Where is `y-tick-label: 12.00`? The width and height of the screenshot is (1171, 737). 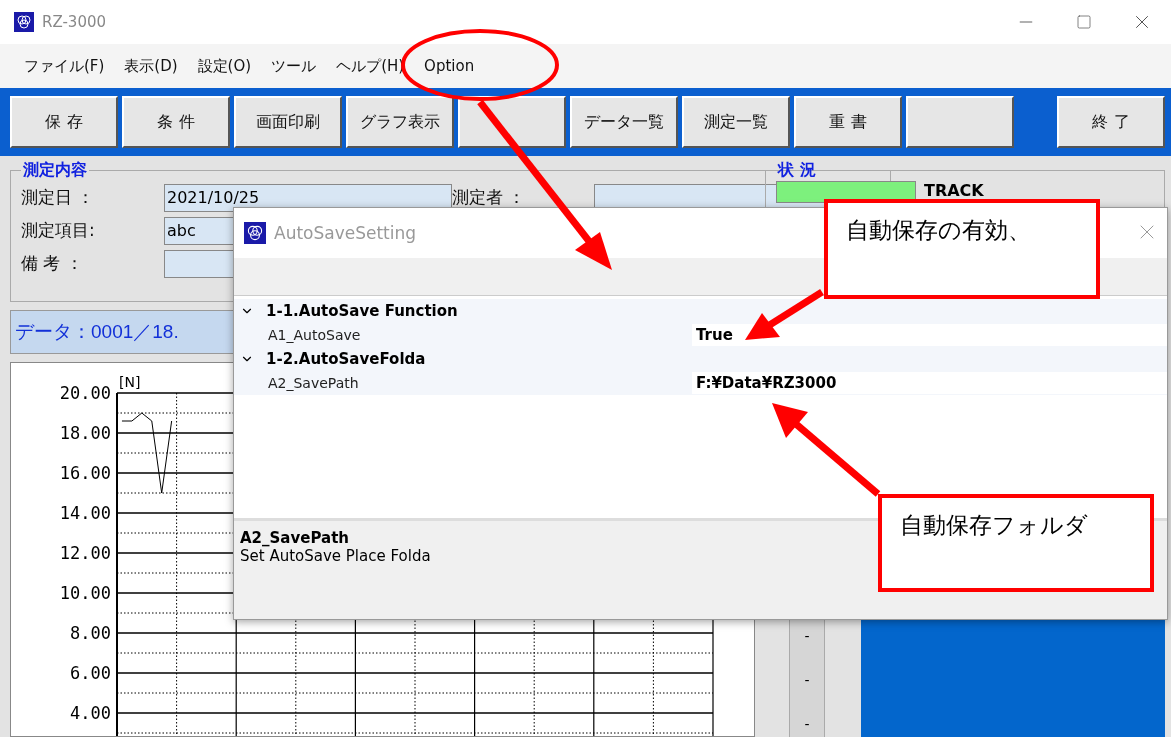
y-tick-label: 12.00 is located at coordinates (85, 553).